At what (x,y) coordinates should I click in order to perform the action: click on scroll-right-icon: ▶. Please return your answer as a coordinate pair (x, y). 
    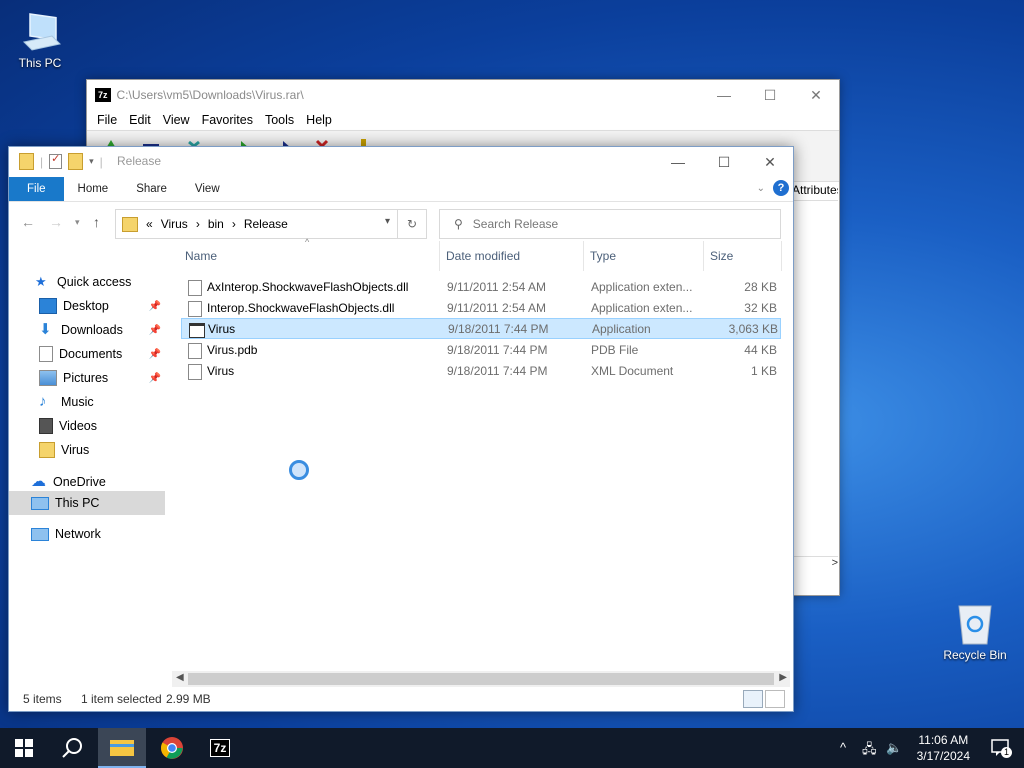
    Looking at the image, I should click on (783, 677).